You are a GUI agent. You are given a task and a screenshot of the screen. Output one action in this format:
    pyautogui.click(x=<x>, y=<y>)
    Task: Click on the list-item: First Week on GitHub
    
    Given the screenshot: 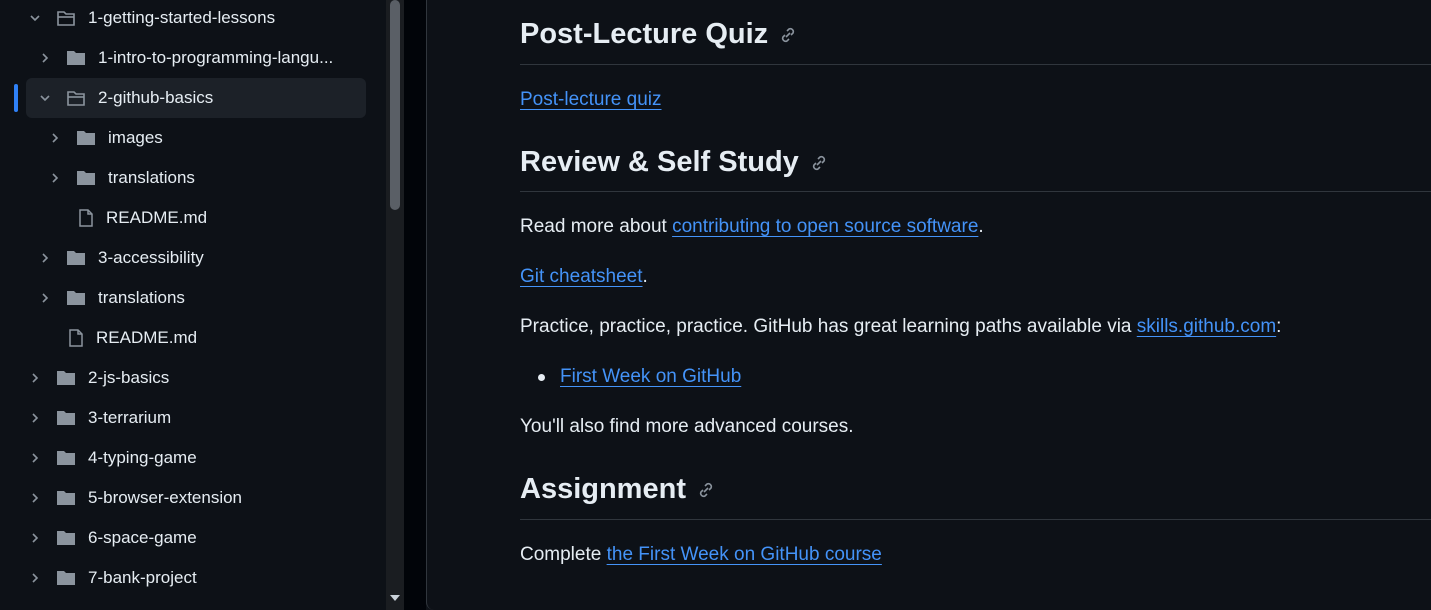 What is the action you would take?
    pyautogui.click(x=650, y=377)
    